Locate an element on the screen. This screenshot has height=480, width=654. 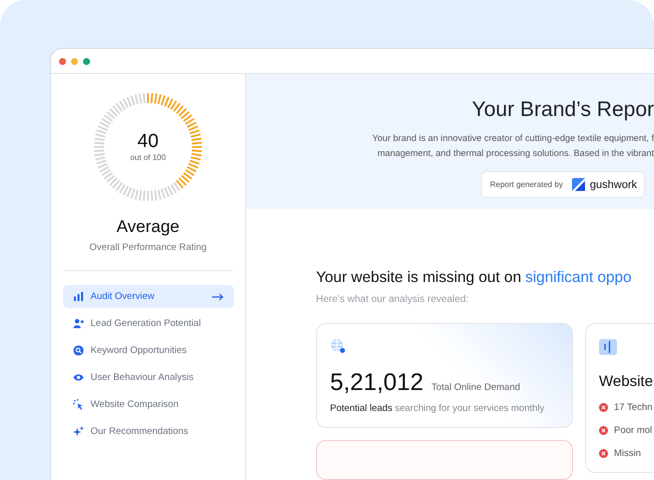
report-description: Your brand is an innovative creator of cutting-edge textile equipment, f is located at coordinates (513, 138).